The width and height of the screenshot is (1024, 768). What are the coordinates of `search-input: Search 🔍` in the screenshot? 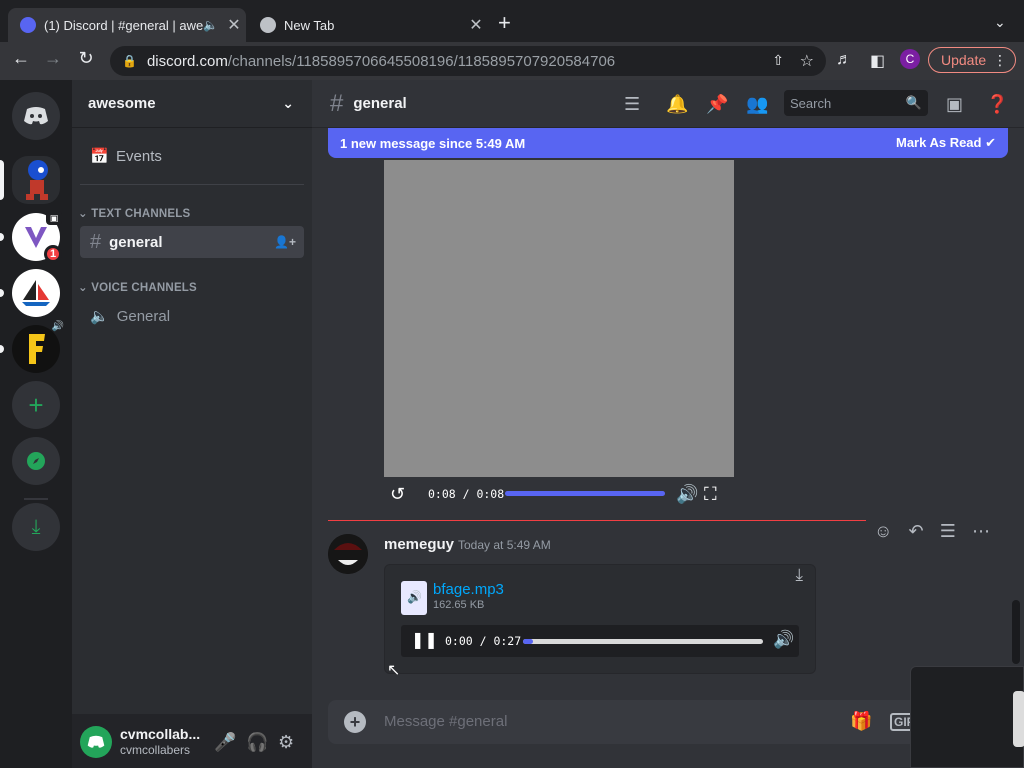 It's located at (856, 103).